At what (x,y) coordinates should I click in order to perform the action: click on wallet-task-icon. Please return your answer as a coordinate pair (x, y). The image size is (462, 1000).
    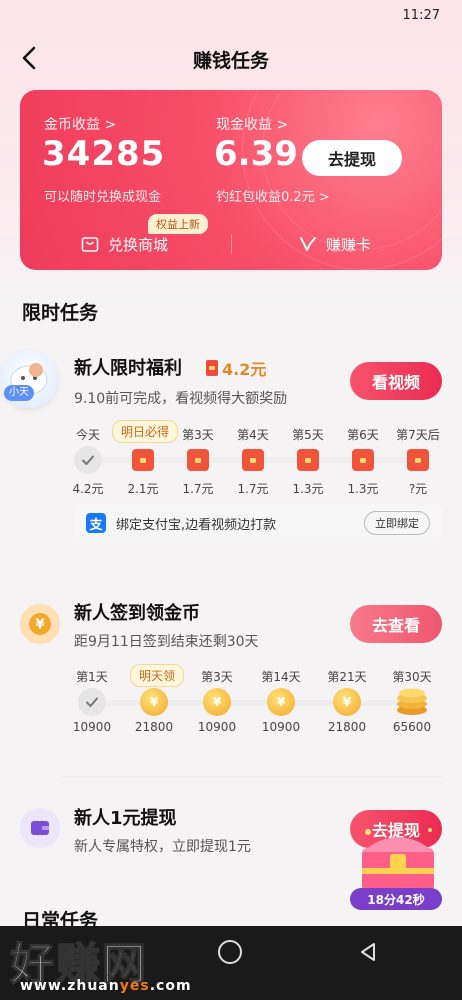
    Looking at the image, I should click on (40, 828).